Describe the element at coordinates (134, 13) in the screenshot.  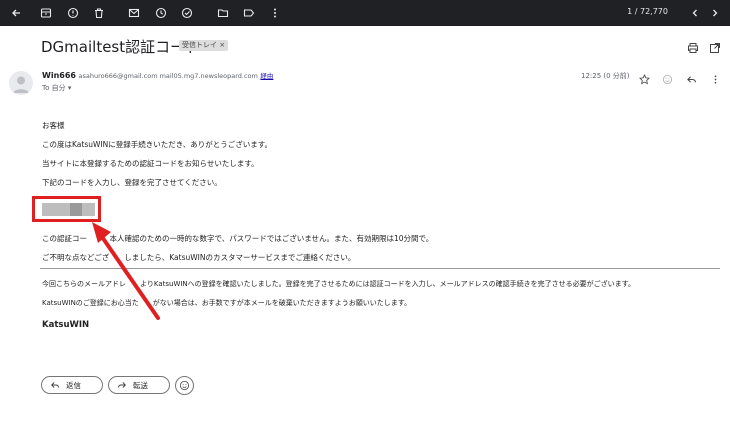
I see `mark-unread-icon` at that location.